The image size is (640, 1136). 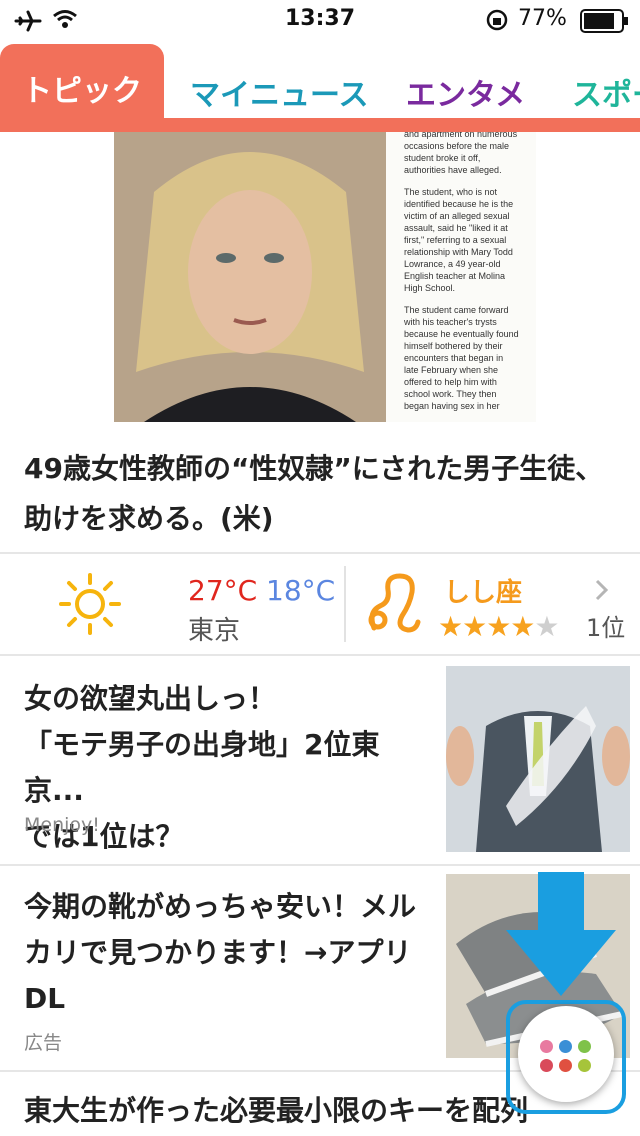 What do you see at coordinates (214, 631) in the screenshot?
I see `weather-city: 東京` at bounding box center [214, 631].